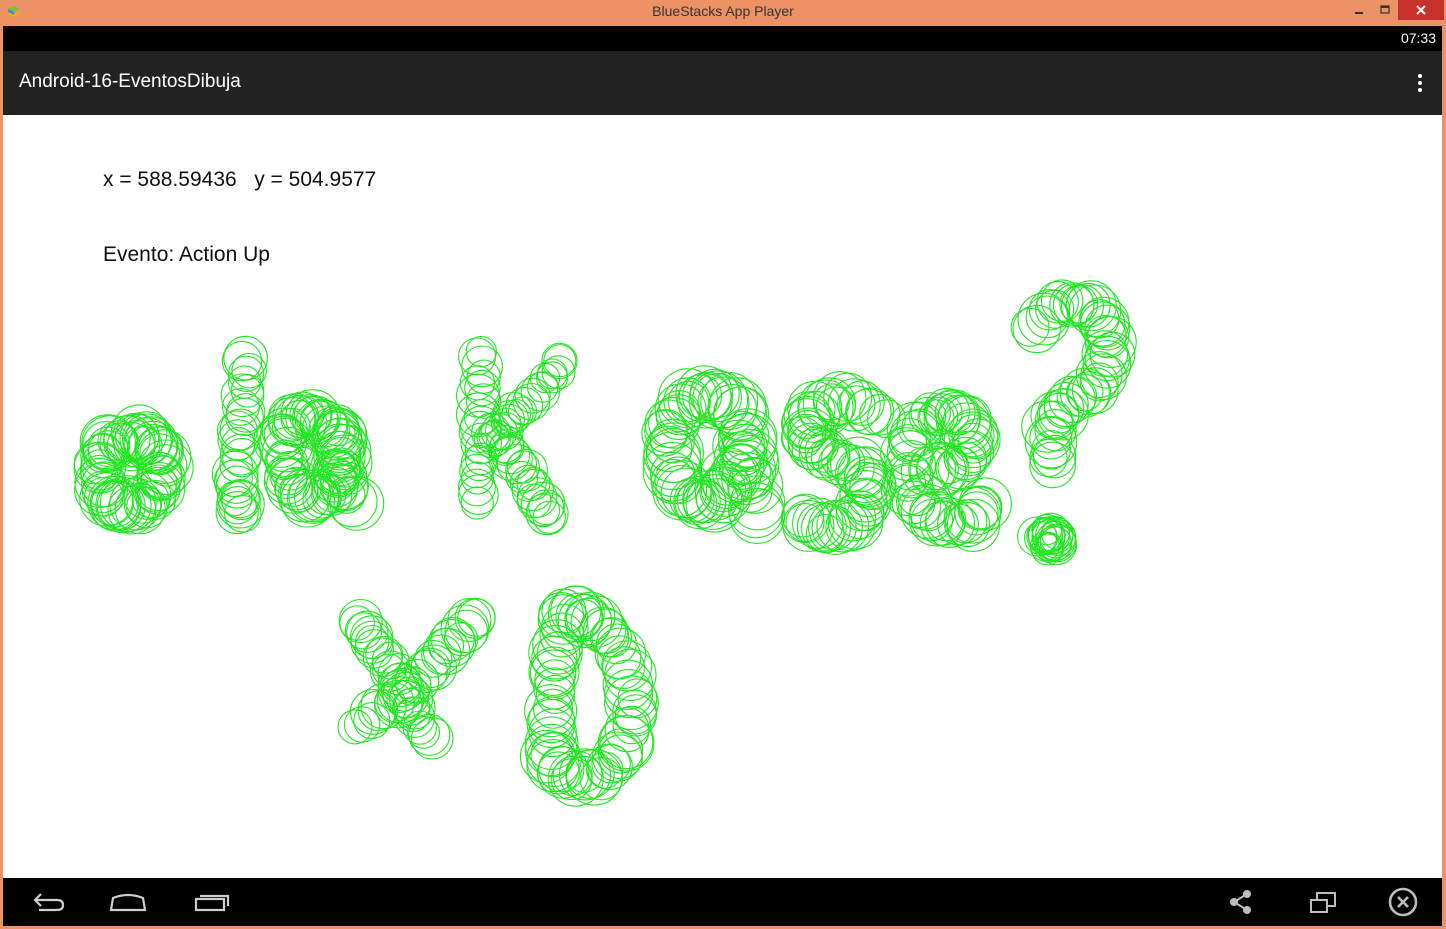  Describe the element at coordinates (130, 81) in the screenshot. I see `app-title: Android-16-EventosDibuja` at that location.